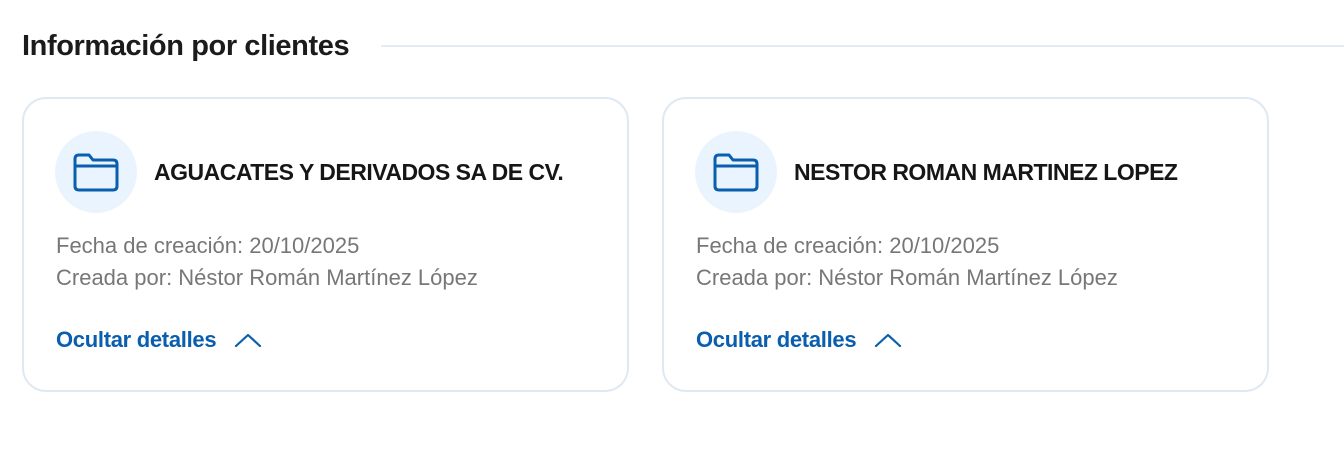  Describe the element at coordinates (862, 46) in the screenshot. I see `section-divider` at that location.